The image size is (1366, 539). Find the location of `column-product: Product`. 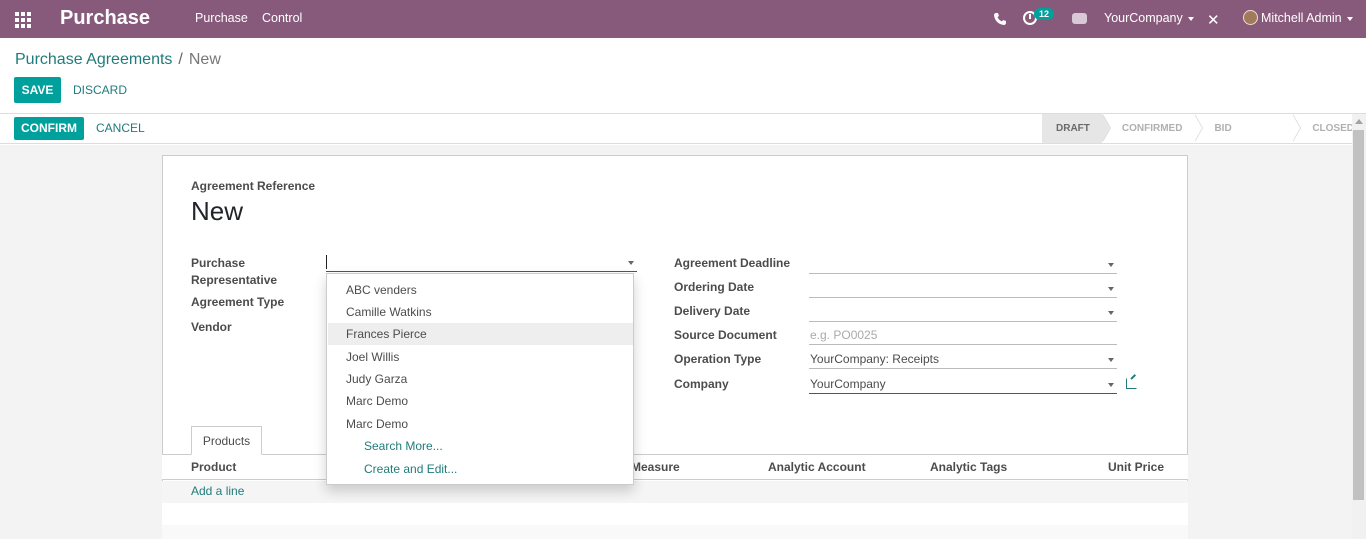

column-product: Product is located at coordinates (213, 467).